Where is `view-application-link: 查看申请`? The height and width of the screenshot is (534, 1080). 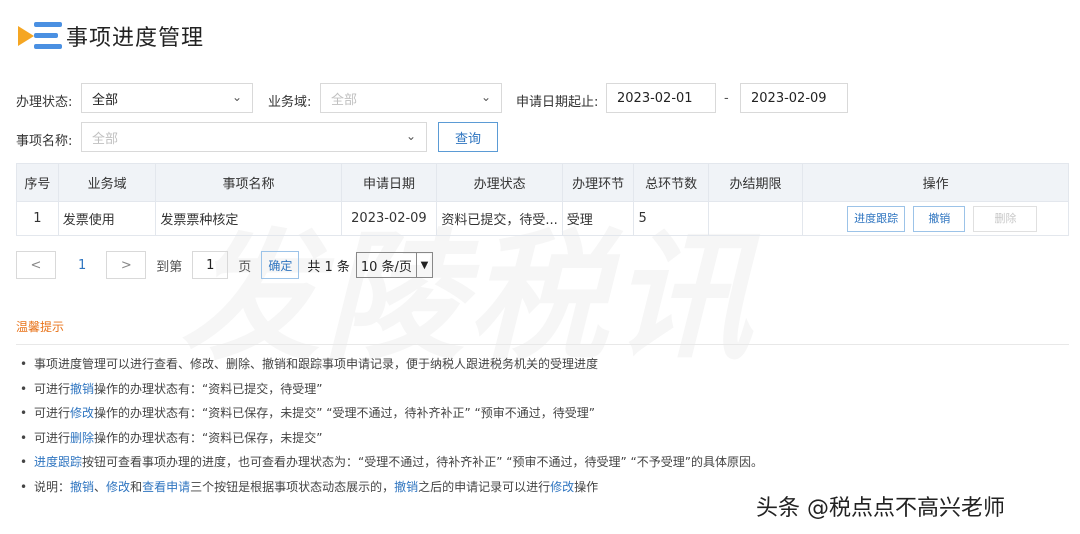
view-application-link: 查看申请 is located at coordinates (166, 487).